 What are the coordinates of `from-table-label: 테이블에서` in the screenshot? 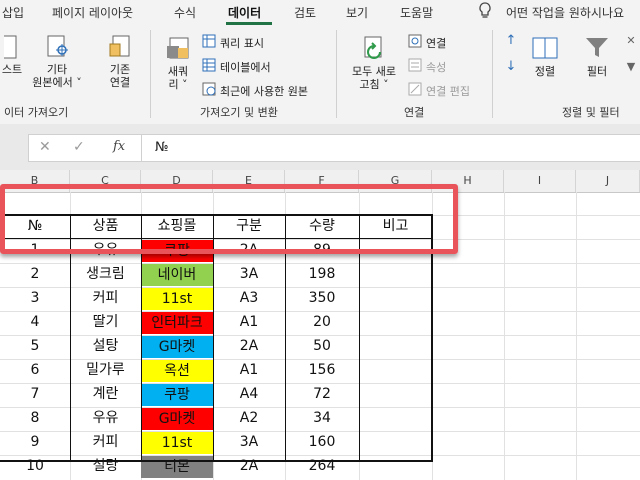 It's located at (245, 67).